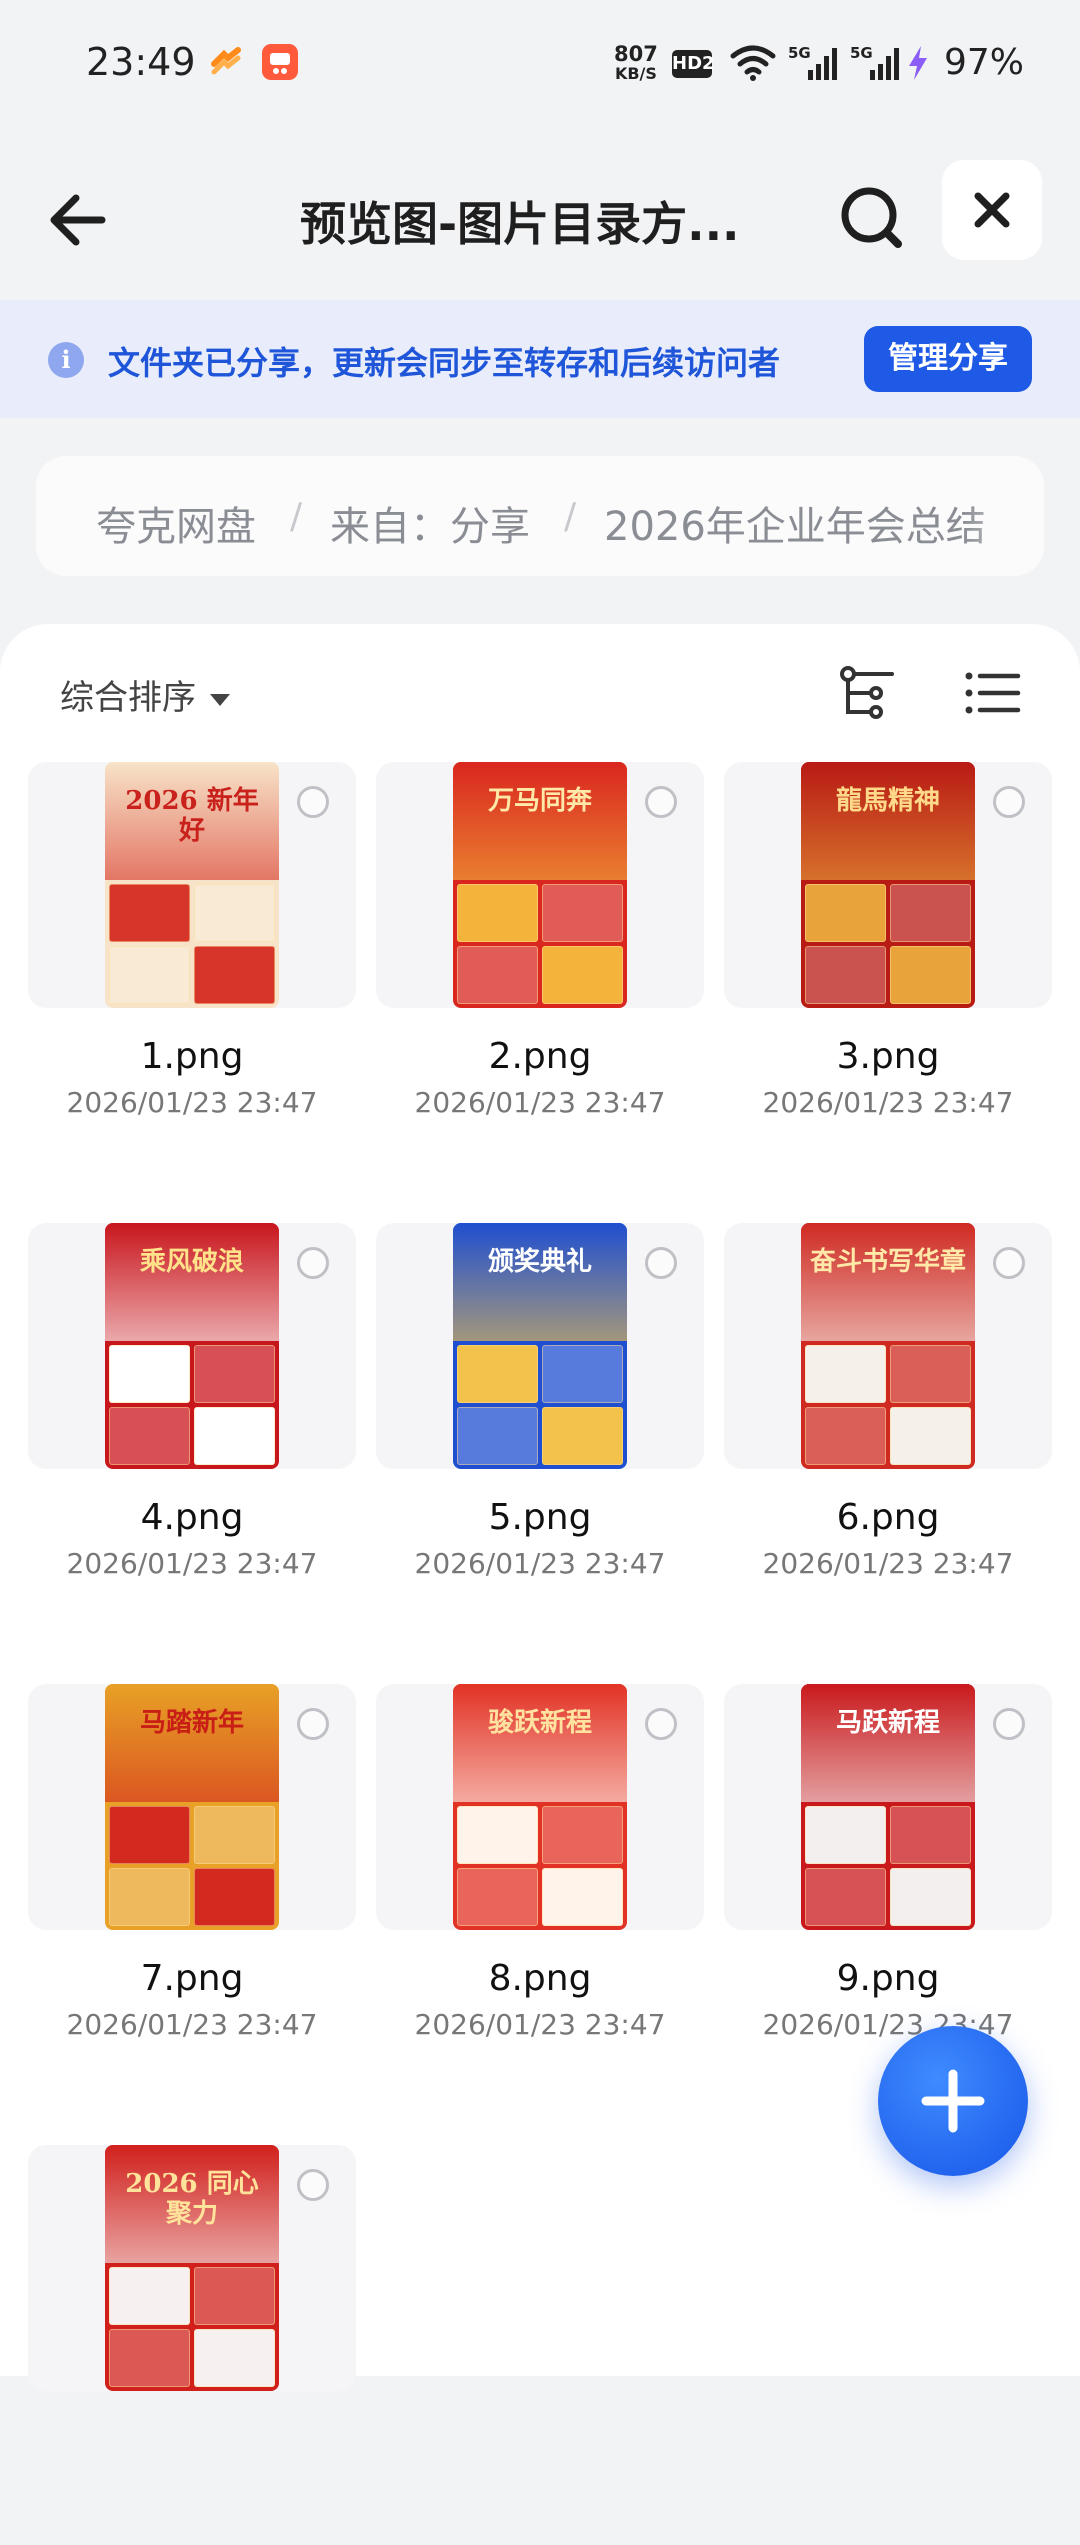  I want to click on plus-icon, so click(953, 2101).